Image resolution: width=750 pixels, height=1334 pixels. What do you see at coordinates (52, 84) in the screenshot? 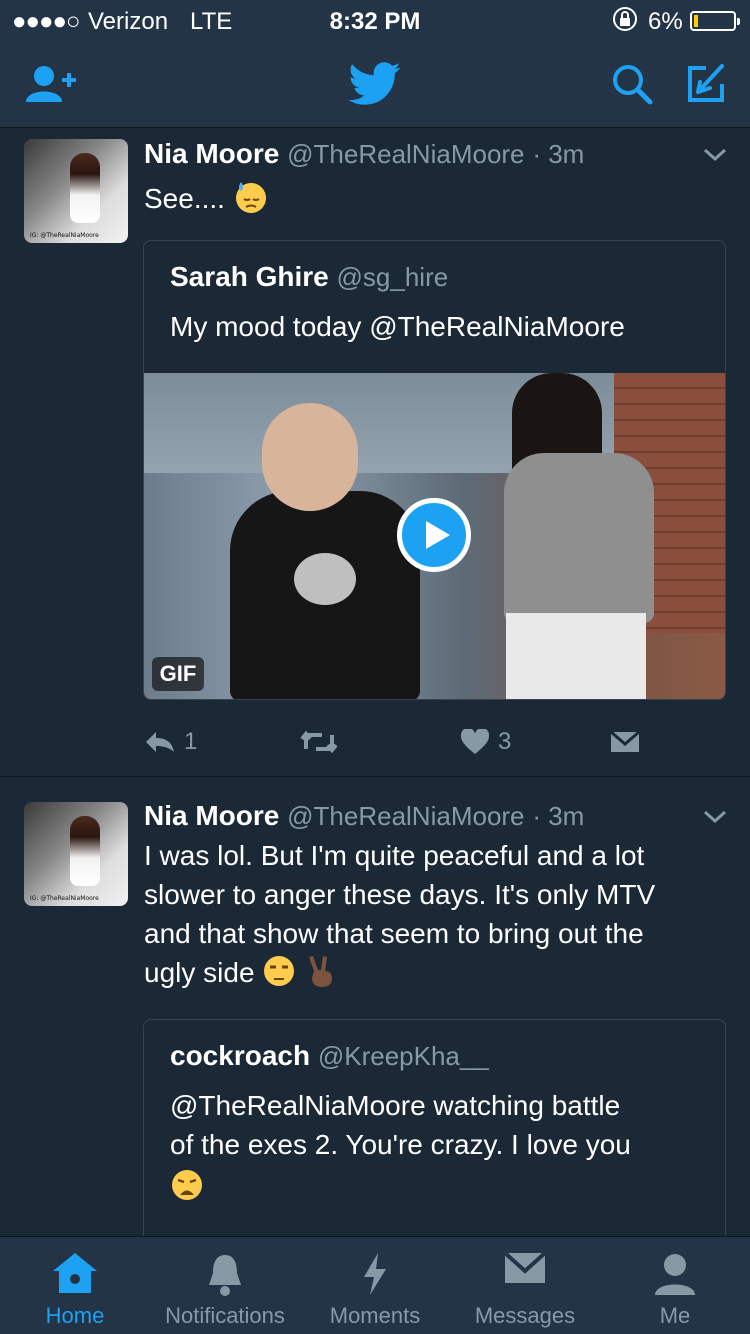
I see `add-user-icon` at bounding box center [52, 84].